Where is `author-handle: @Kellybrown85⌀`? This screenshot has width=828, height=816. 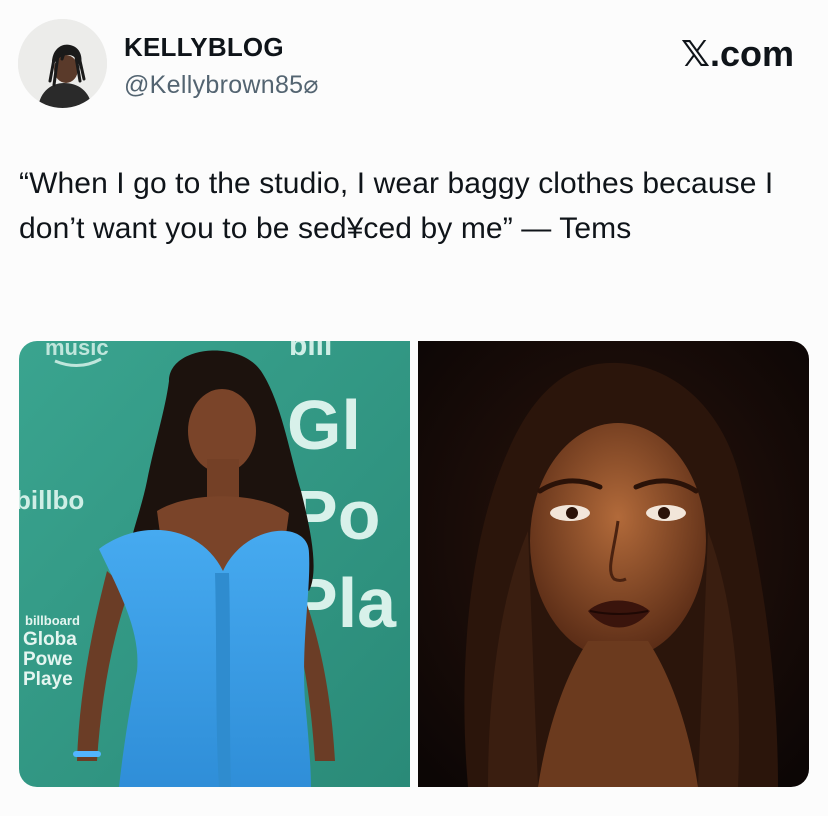
author-handle: @Kellybrown85⌀ is located at coordinates (221, 85).